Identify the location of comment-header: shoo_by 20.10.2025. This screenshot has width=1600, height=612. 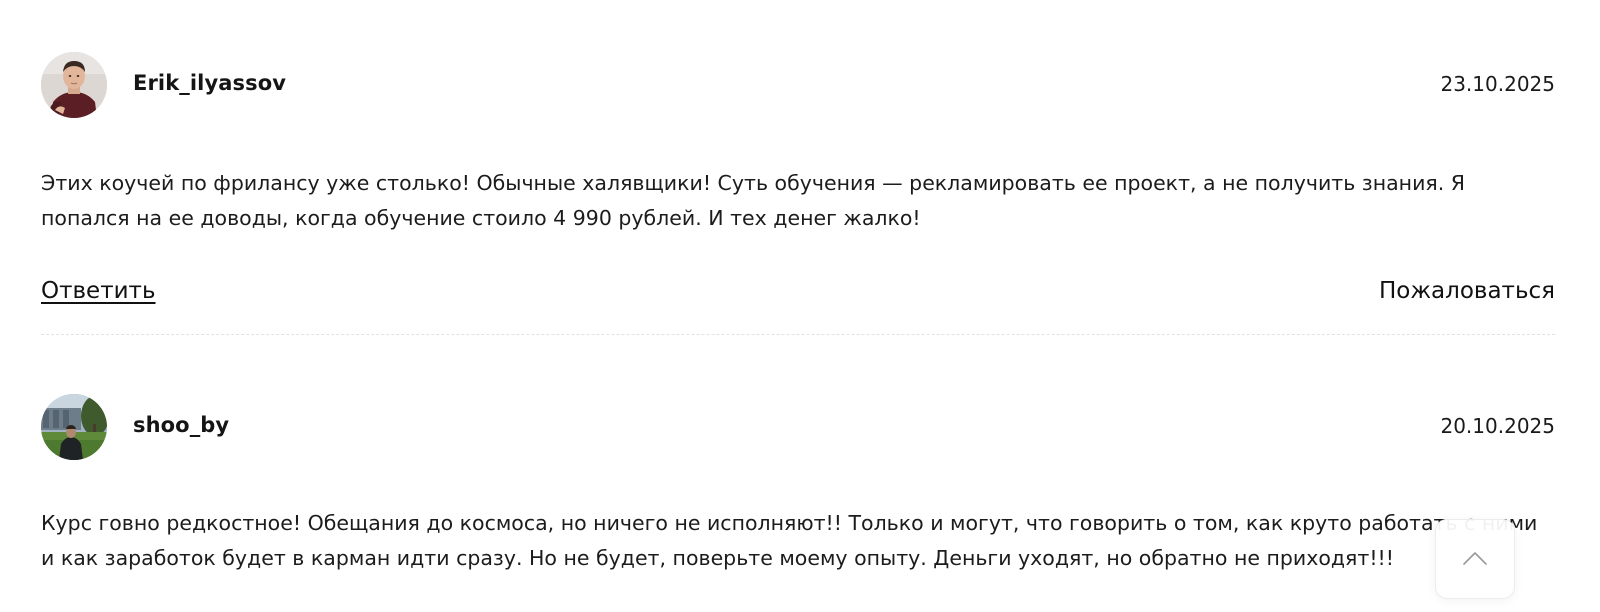
(798, 427).